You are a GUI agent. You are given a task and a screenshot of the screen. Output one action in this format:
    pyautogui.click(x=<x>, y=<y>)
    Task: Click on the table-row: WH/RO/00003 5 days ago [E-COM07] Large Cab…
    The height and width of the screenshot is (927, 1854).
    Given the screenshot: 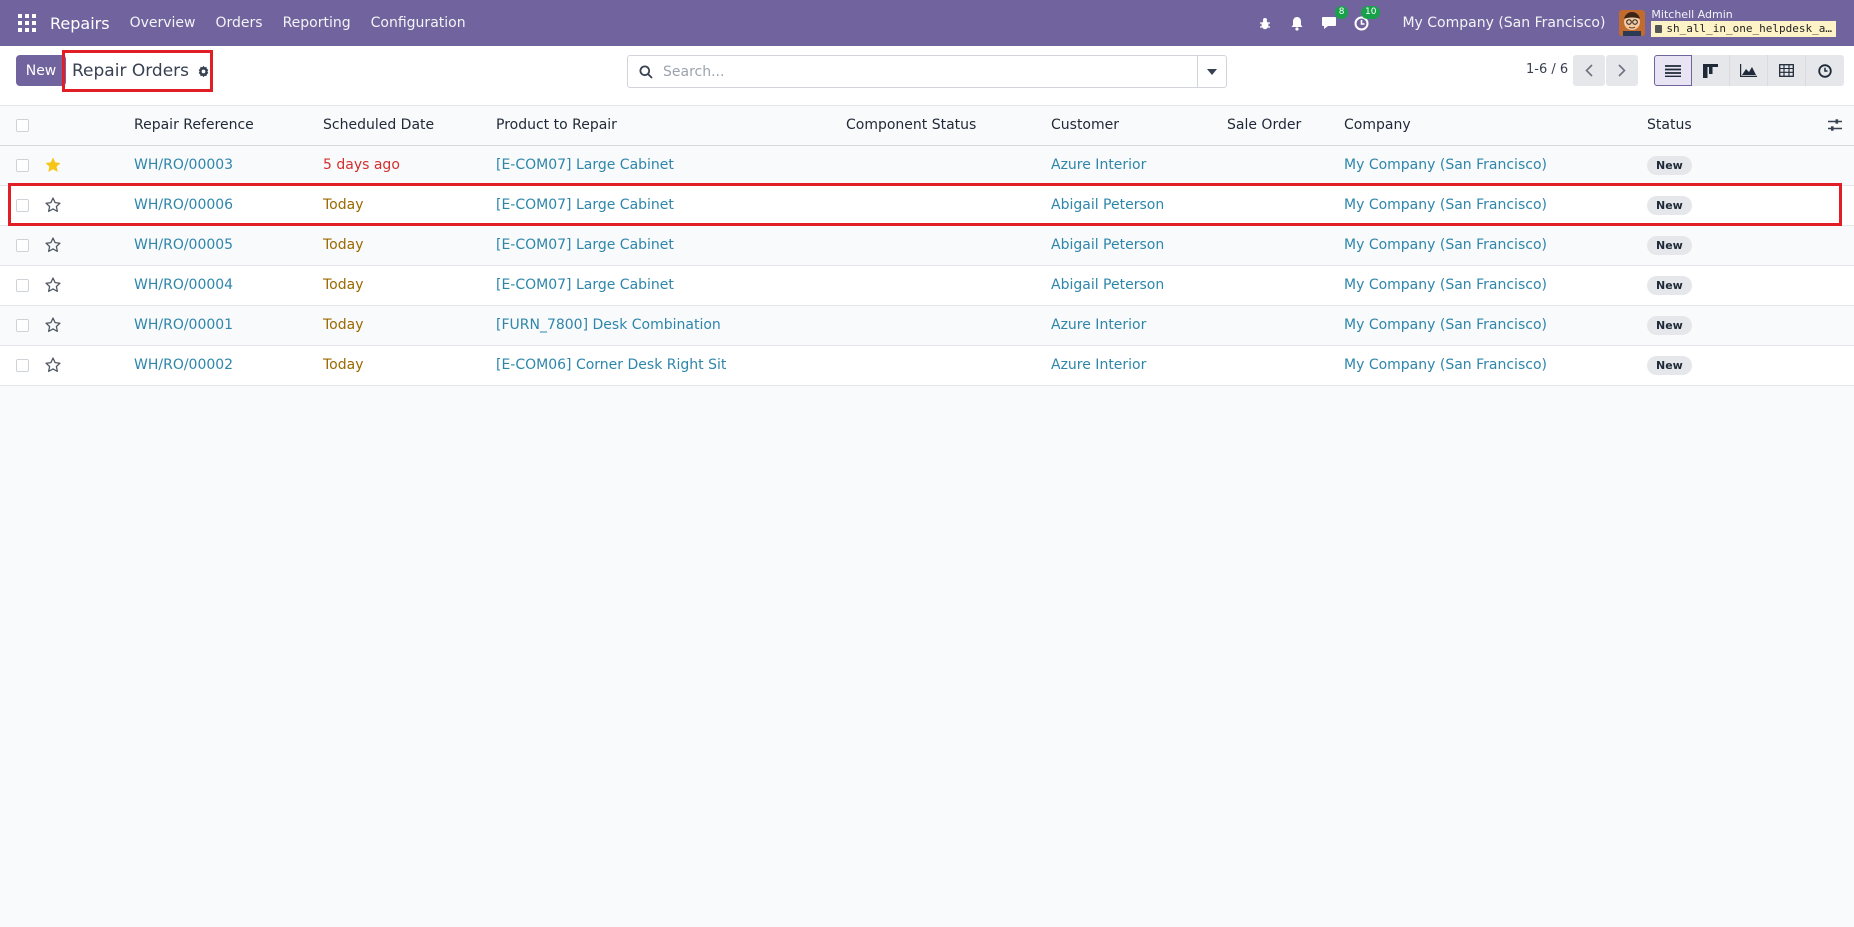 What is the action you would take?
    pyautogui.click(x=927, y=166)
    